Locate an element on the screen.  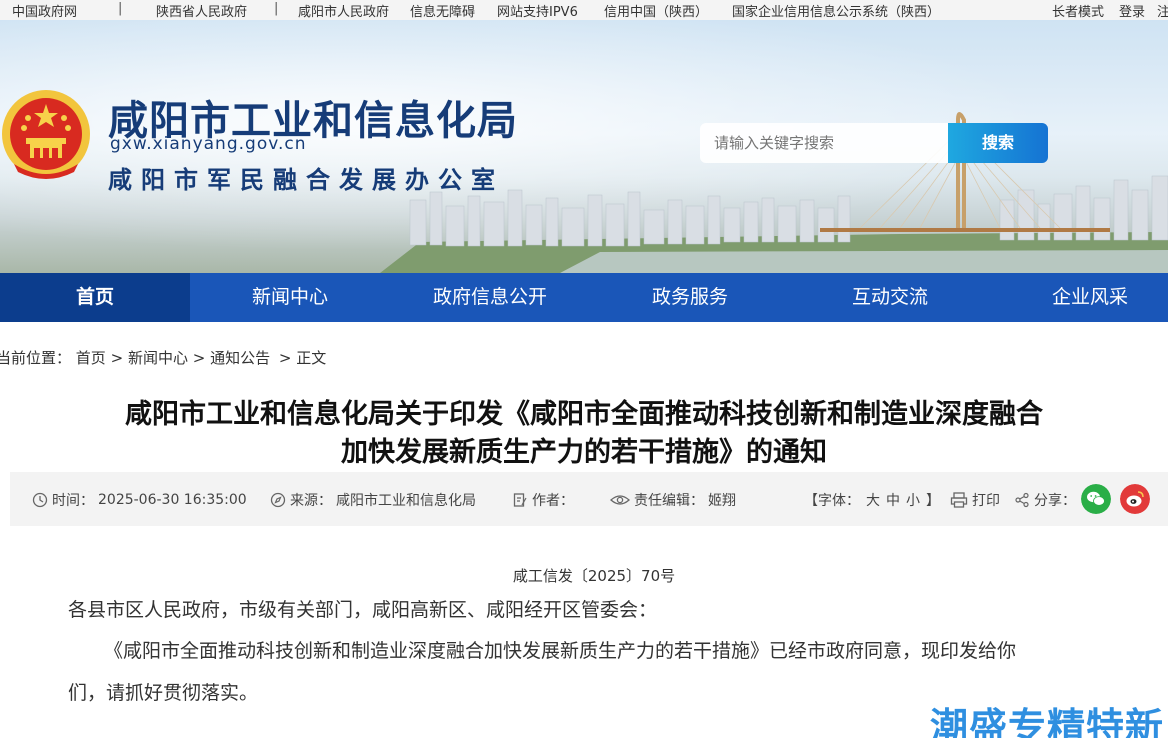
breadcrumb: 当前位置： 首页 > 新闻中心 > 通知公告 > 正文 is located at coordinates (163, 357).